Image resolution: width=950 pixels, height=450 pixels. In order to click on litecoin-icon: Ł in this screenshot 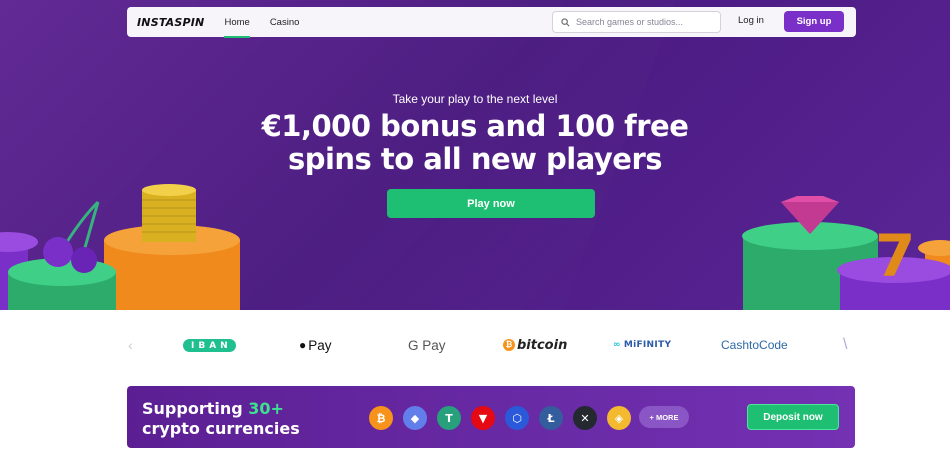, I will do `click(551, 418)`.